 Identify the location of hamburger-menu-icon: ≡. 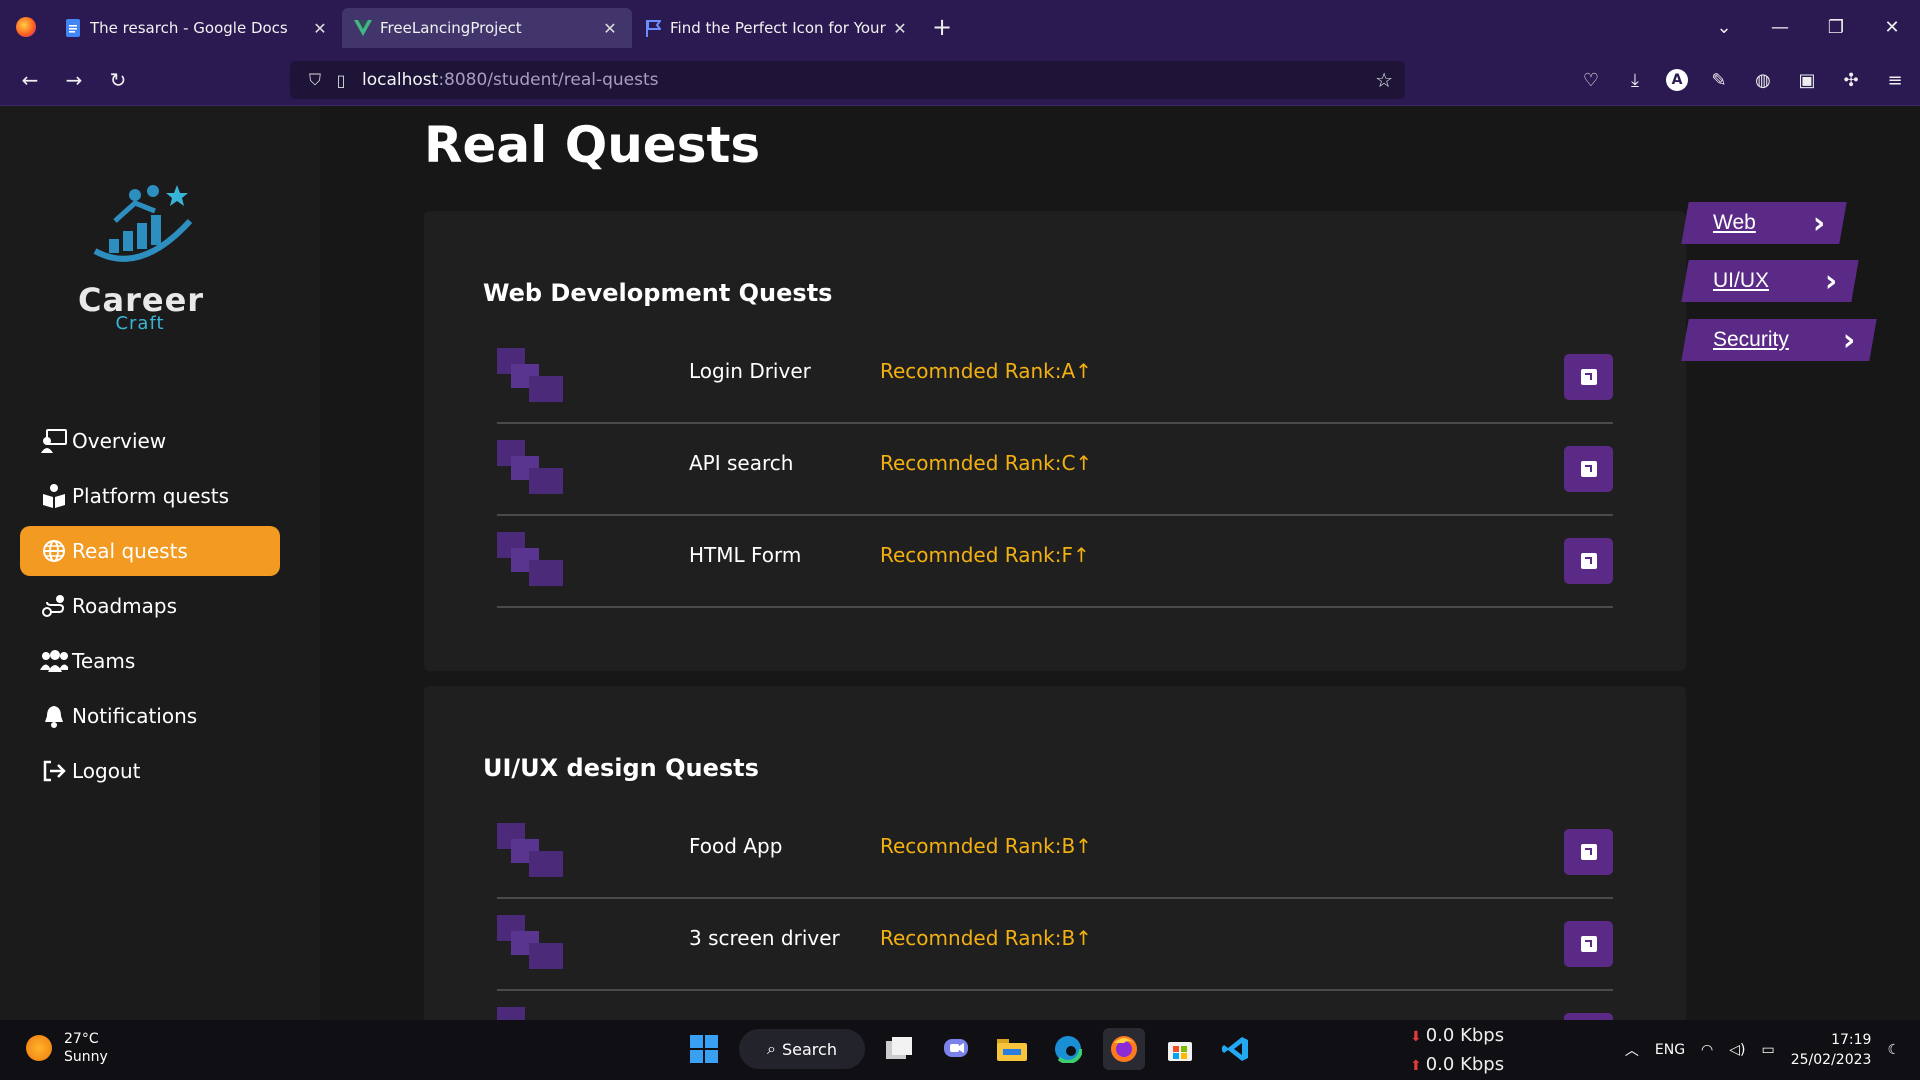
(1895, 80).